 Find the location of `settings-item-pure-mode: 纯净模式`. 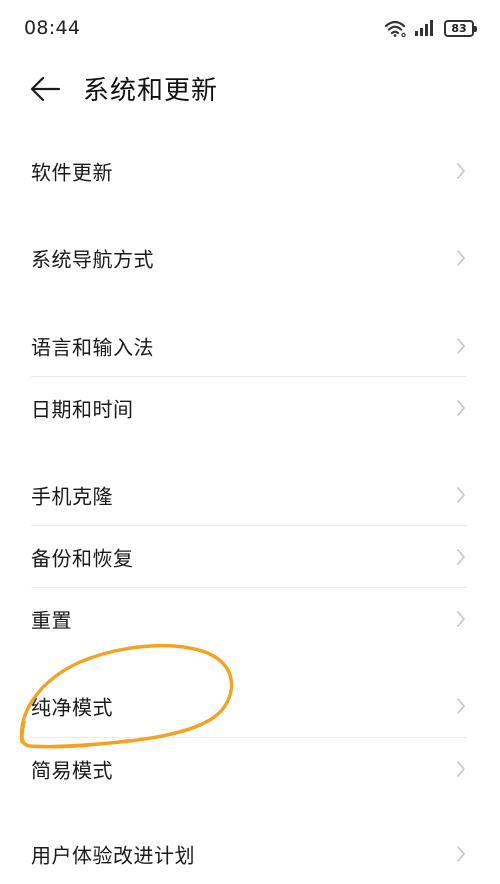

settings-item-pure-mode: 纯净模式 is located at coordinates (250, 706).